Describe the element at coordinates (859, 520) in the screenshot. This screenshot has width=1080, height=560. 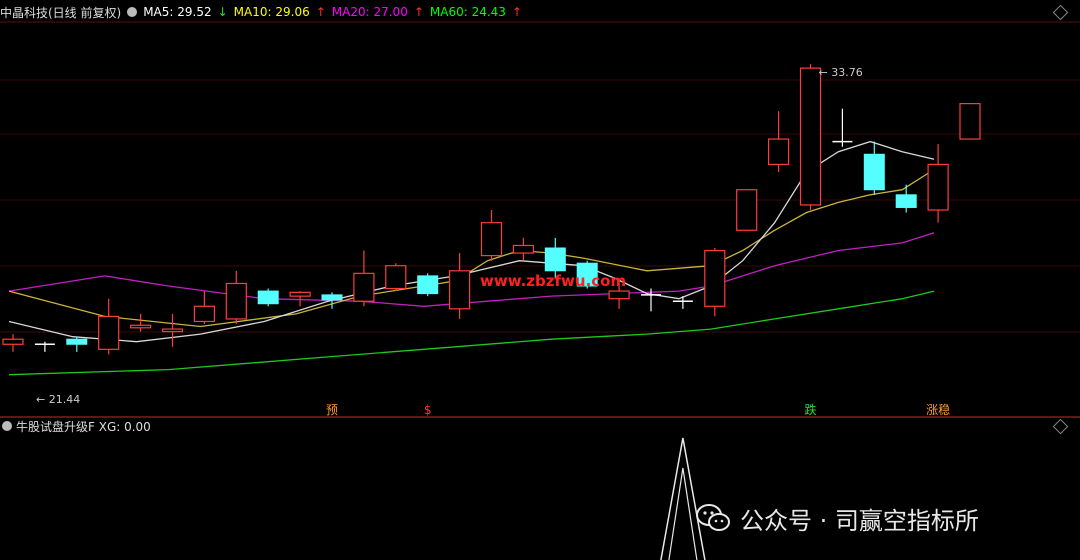
I see `watermark-text: 公众号 · 司赢空指标所` at that location.